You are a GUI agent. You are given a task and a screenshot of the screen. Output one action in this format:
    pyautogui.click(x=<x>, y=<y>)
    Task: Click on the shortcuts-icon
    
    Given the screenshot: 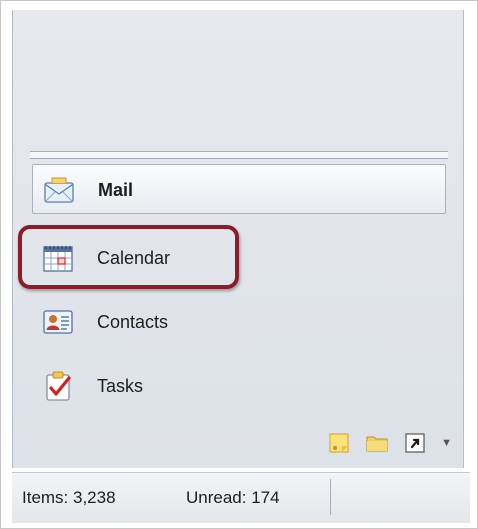 What is the action you would take?
    pyautogui.click(x=415, y=443)
    